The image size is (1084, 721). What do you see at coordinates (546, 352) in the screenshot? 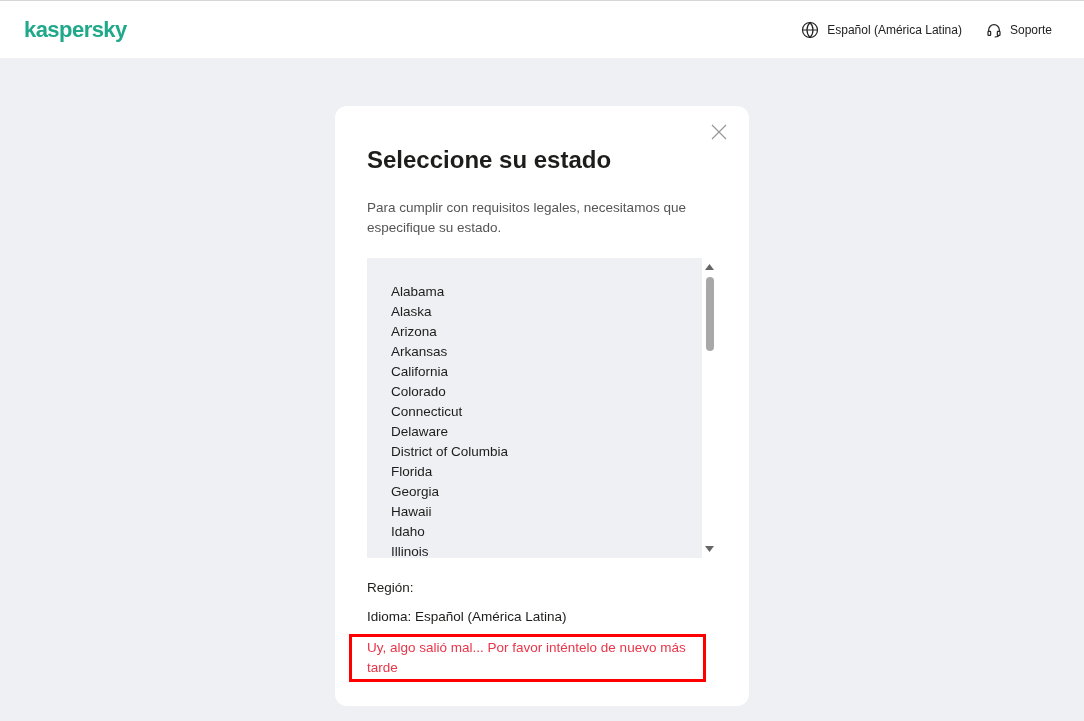
I see `state-option: Arkansas` at bounding box center [546, 352].